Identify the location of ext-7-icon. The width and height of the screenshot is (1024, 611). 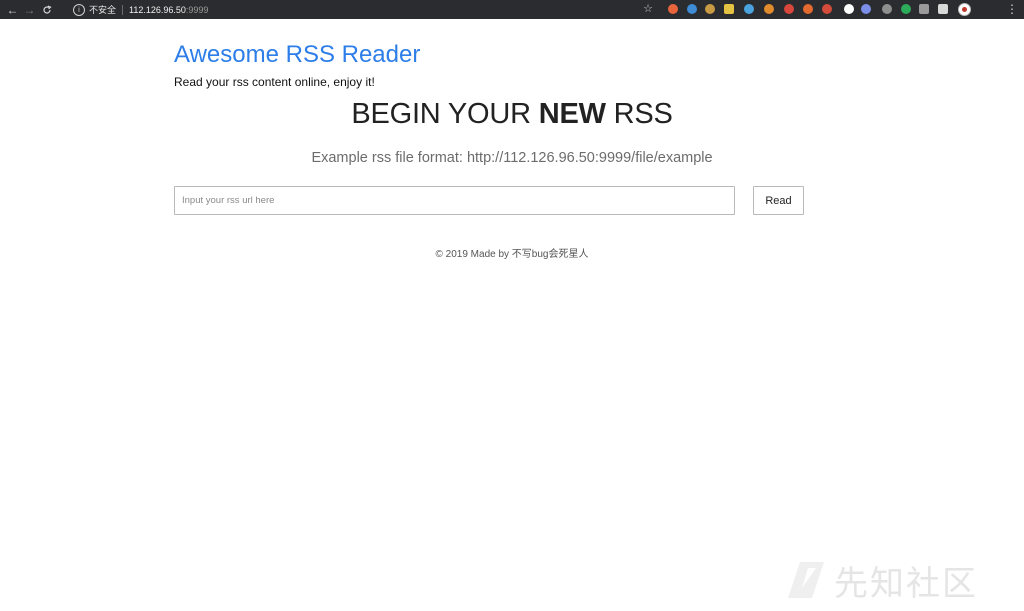
(789, 9).